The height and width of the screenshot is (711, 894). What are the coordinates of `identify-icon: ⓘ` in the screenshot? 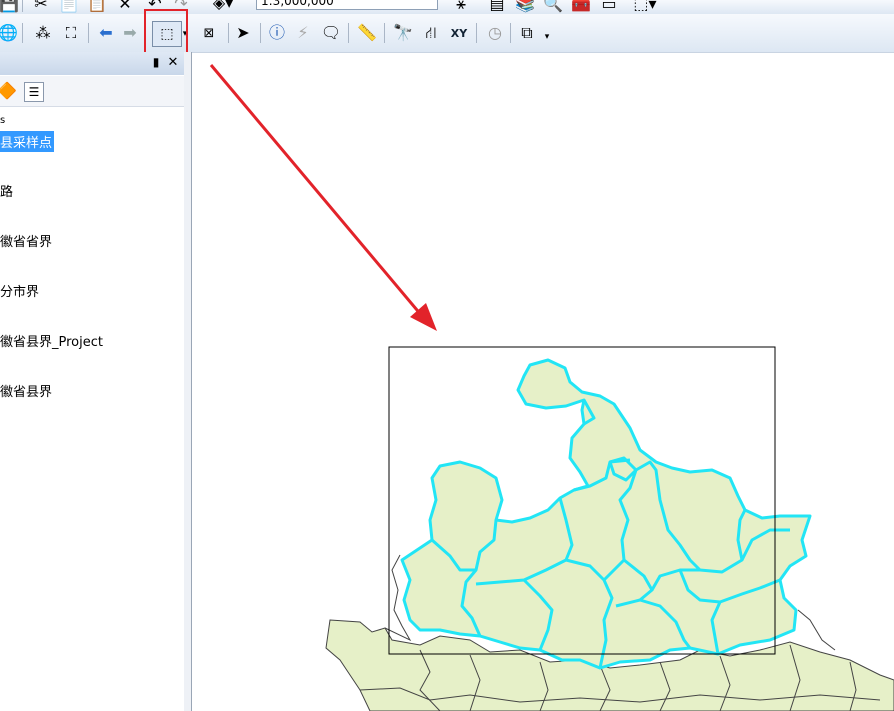 It's located at (277, 33).